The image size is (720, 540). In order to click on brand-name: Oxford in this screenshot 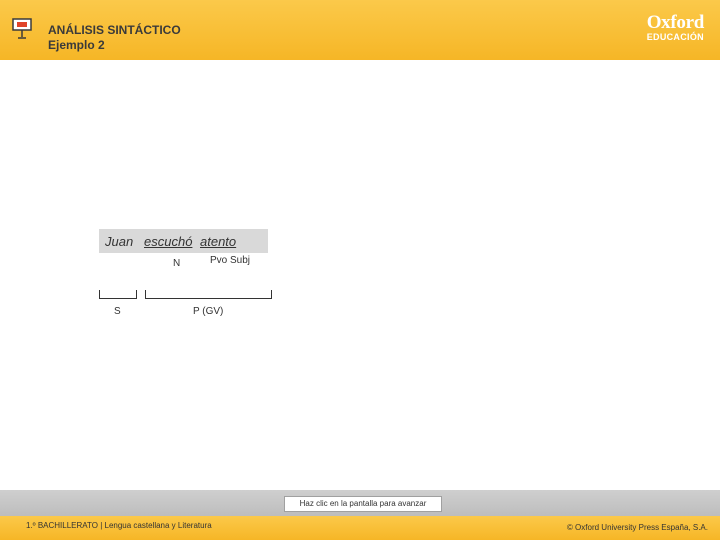, I will do `click(675, 22)`.